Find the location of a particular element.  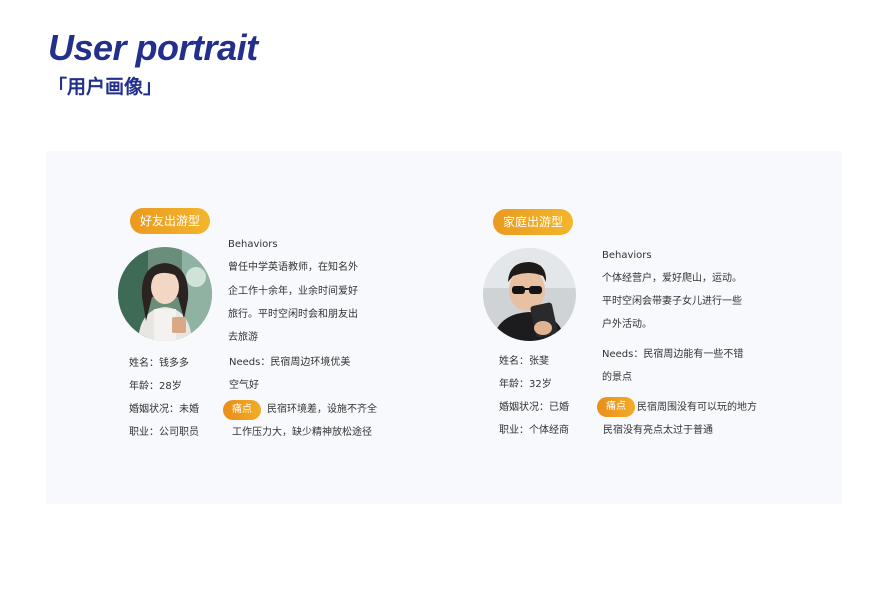

persona-age: 年龄：32岁 is located at coordinates (525, 384).